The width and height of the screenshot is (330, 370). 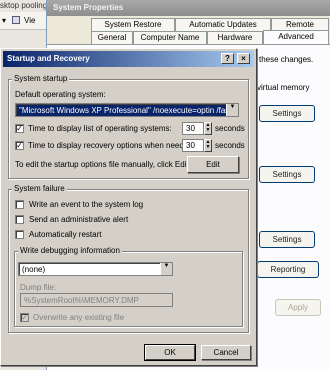 I want to click on user-profiles-settings-button: Settings, so click(x=287, y=174).